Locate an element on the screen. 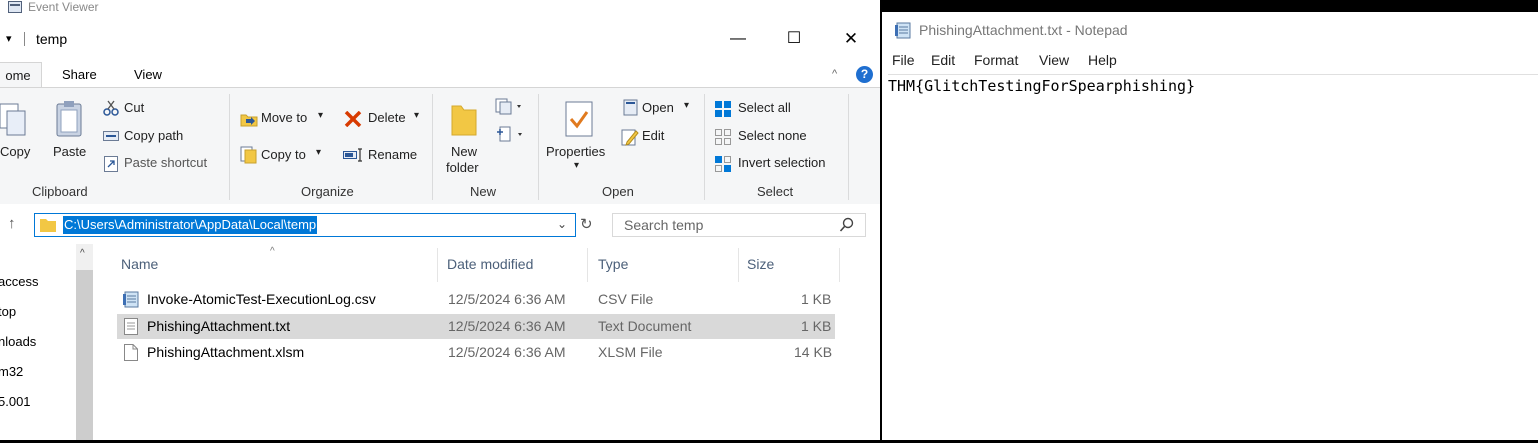  collapse-ribbon-icon: ^ is located at coordinates (834, 74).